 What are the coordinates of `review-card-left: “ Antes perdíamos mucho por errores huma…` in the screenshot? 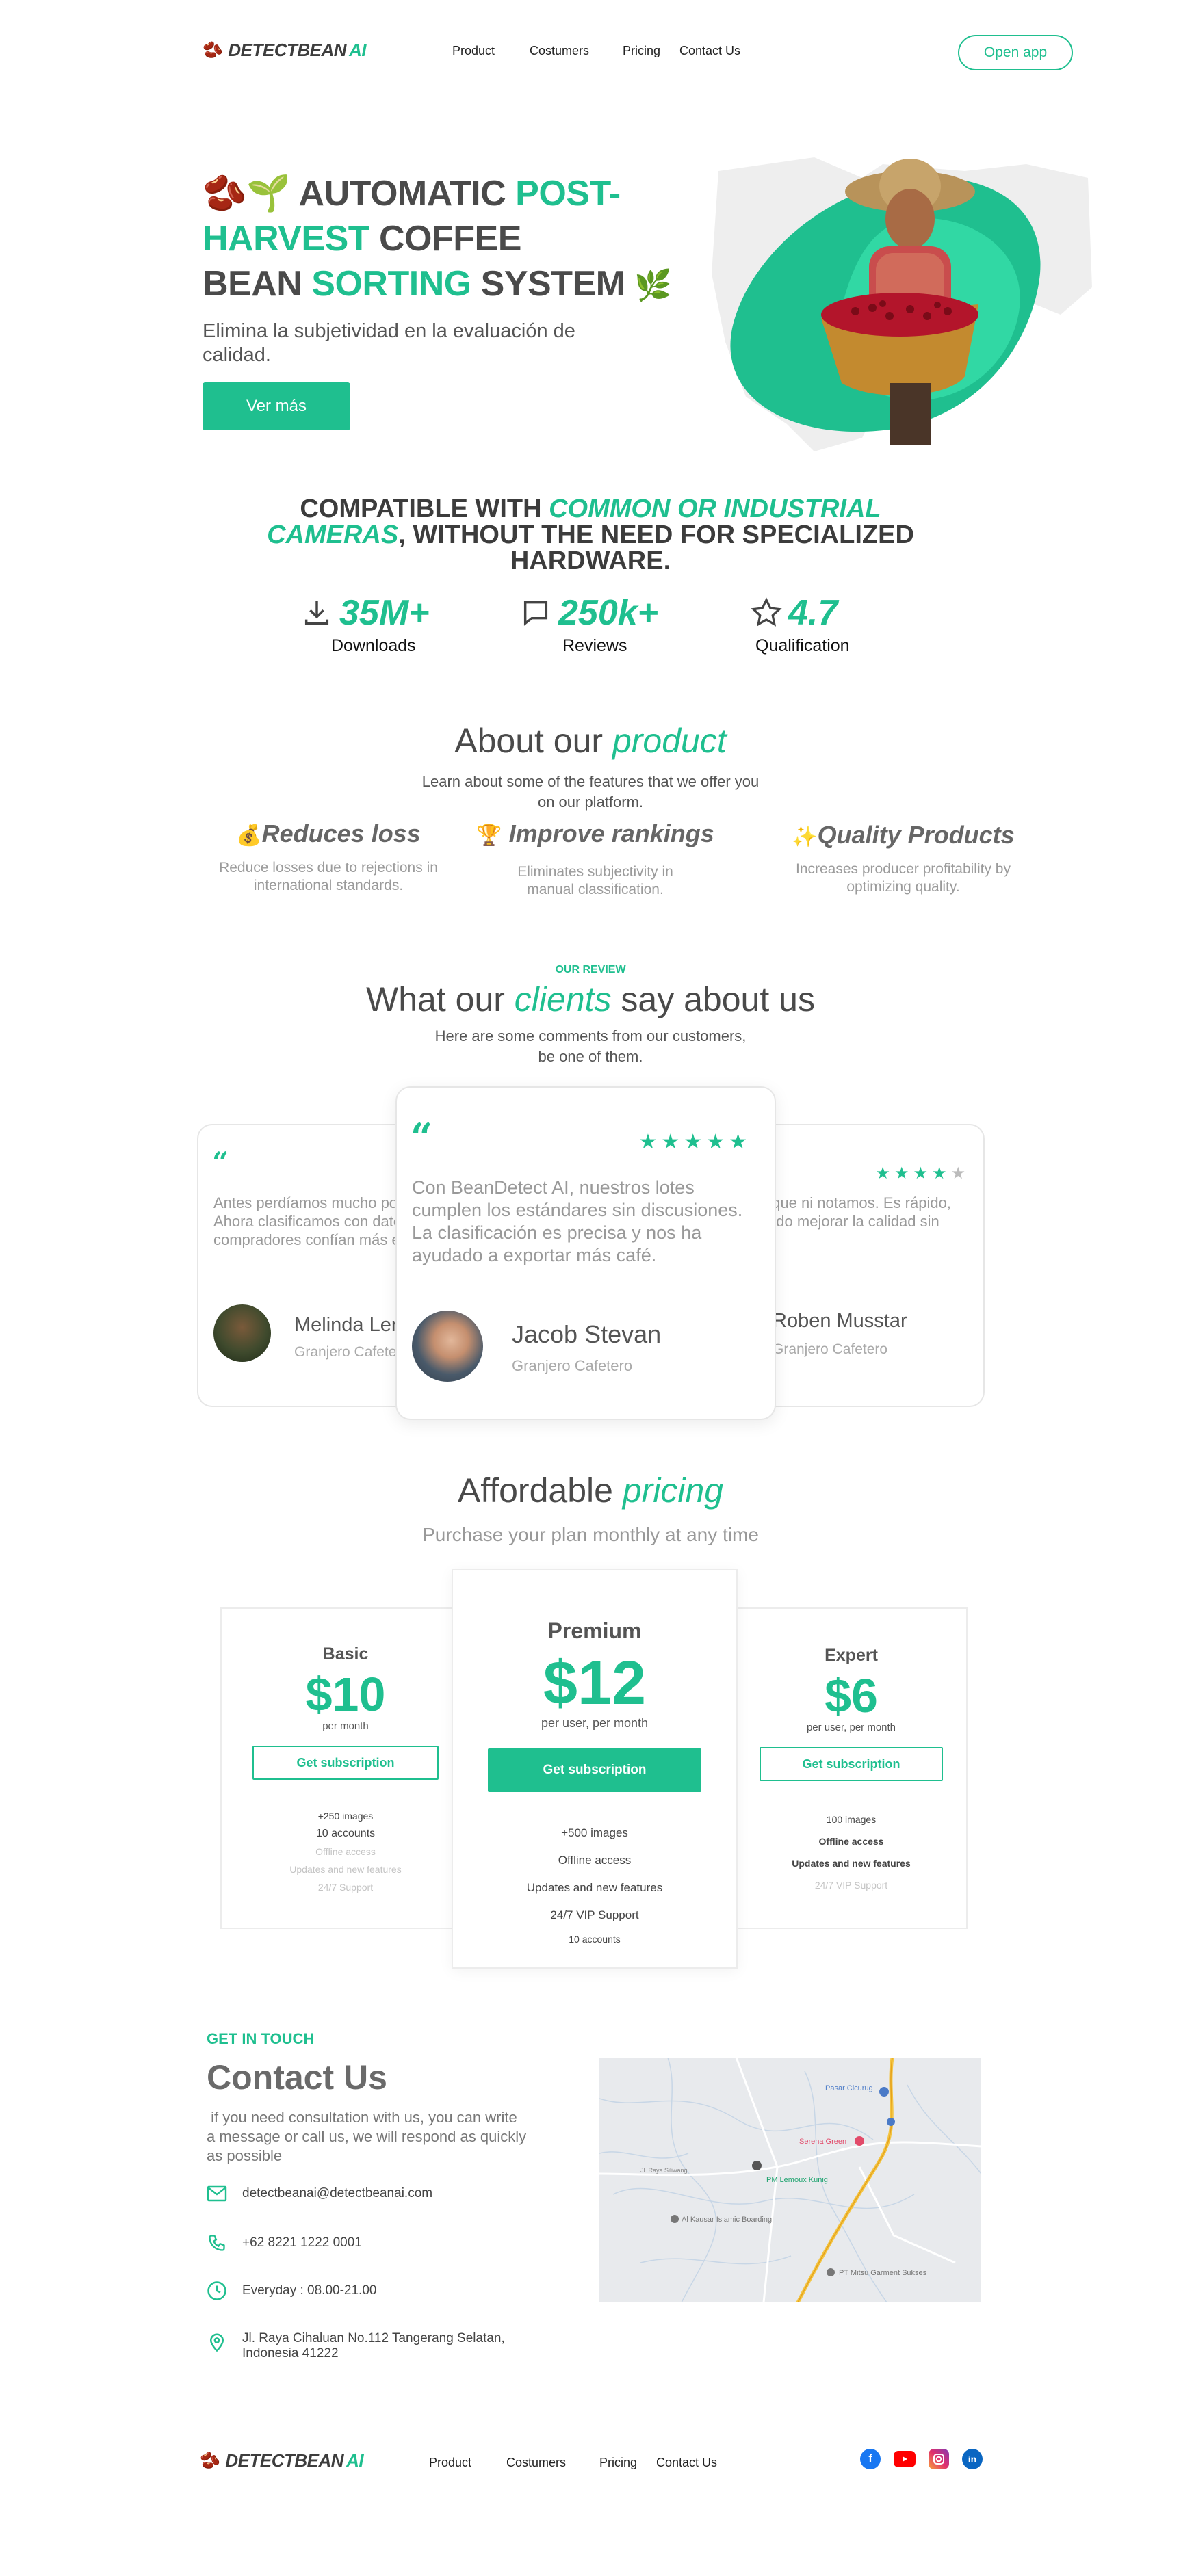 It's located at (310, 1265).